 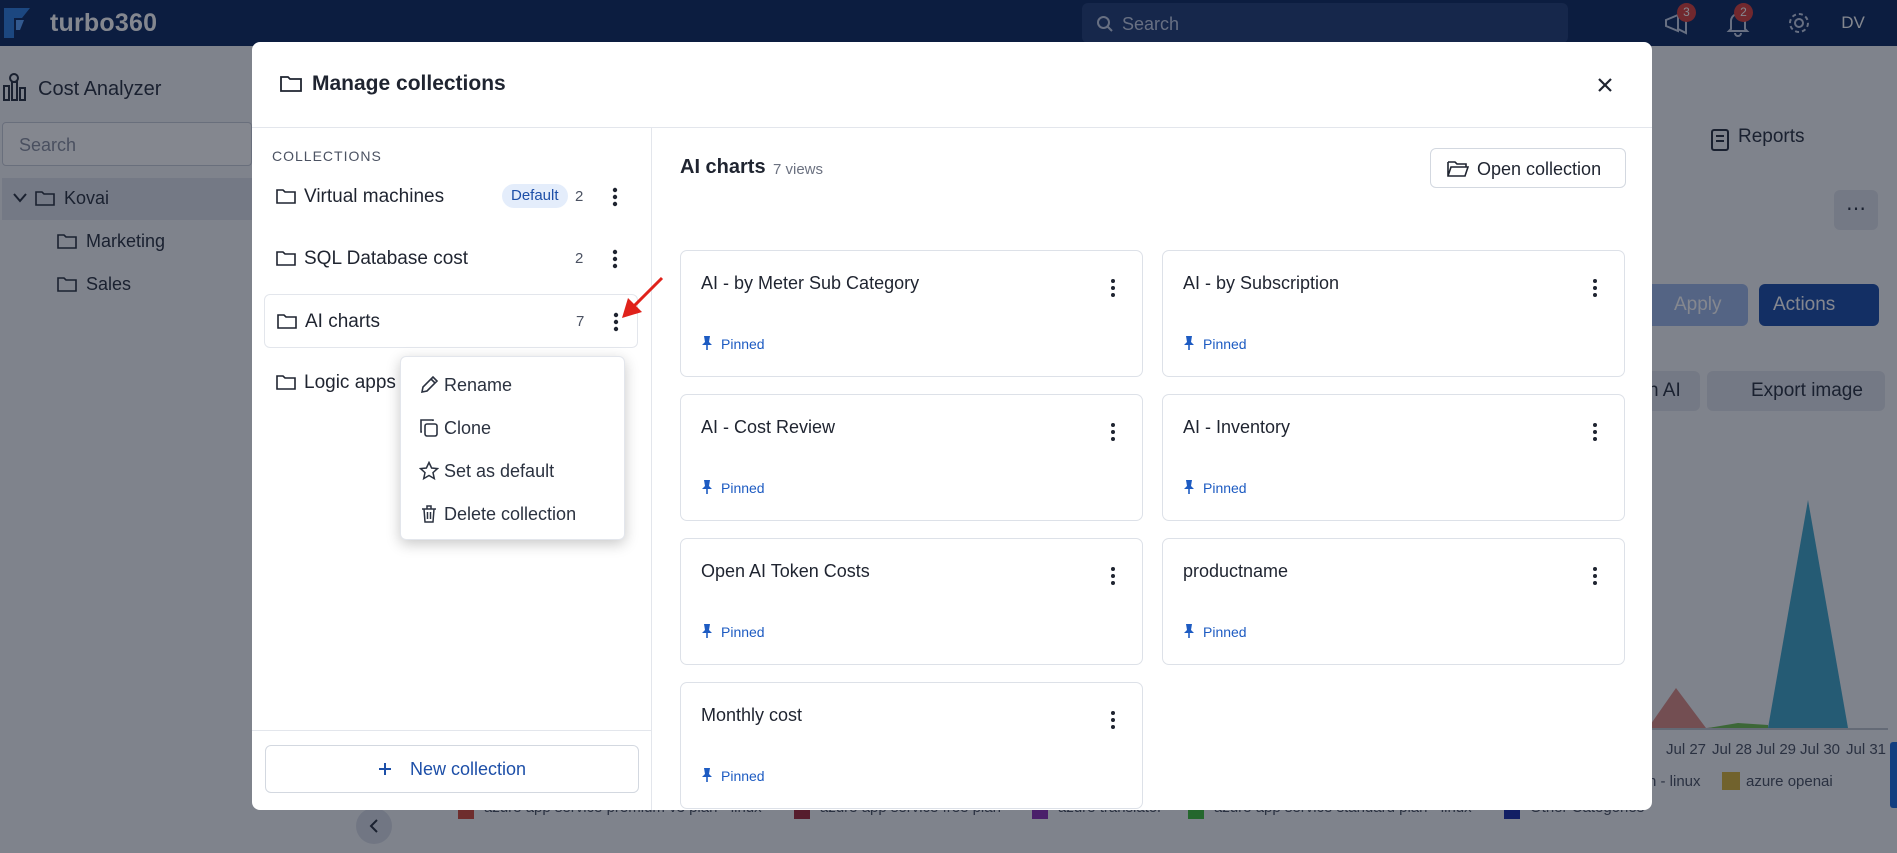 I want to click on menu-item-label: Clone, so click(x=468, y=428).